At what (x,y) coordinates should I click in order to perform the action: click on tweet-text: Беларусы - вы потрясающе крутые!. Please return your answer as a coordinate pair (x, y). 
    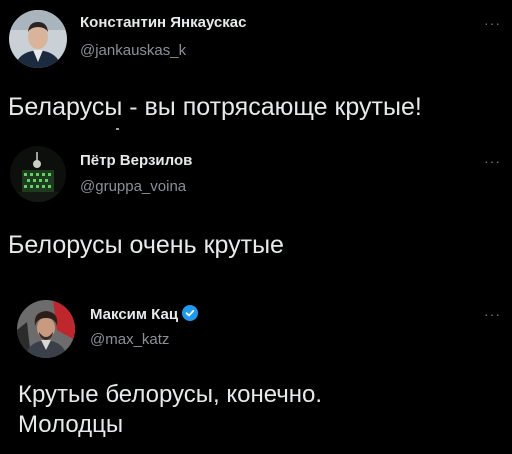
    Looking at the image, I should click on (215, 107).